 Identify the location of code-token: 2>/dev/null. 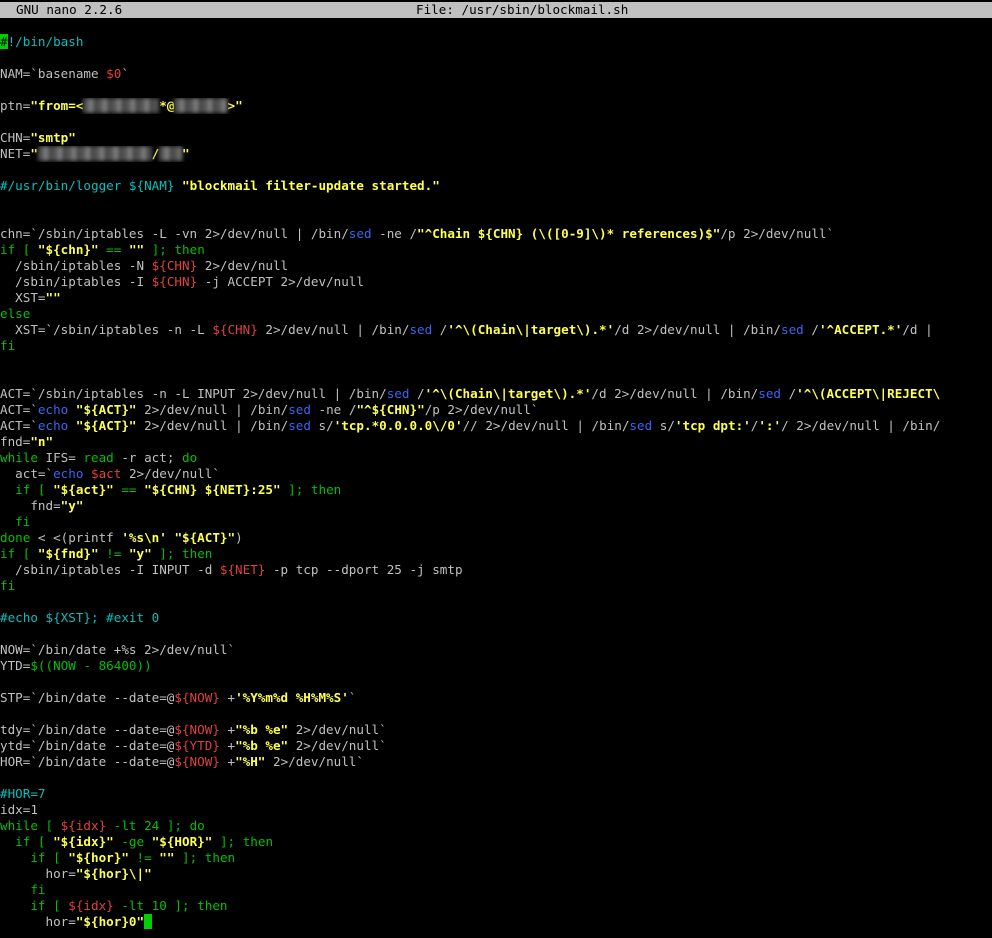
(243, 265).